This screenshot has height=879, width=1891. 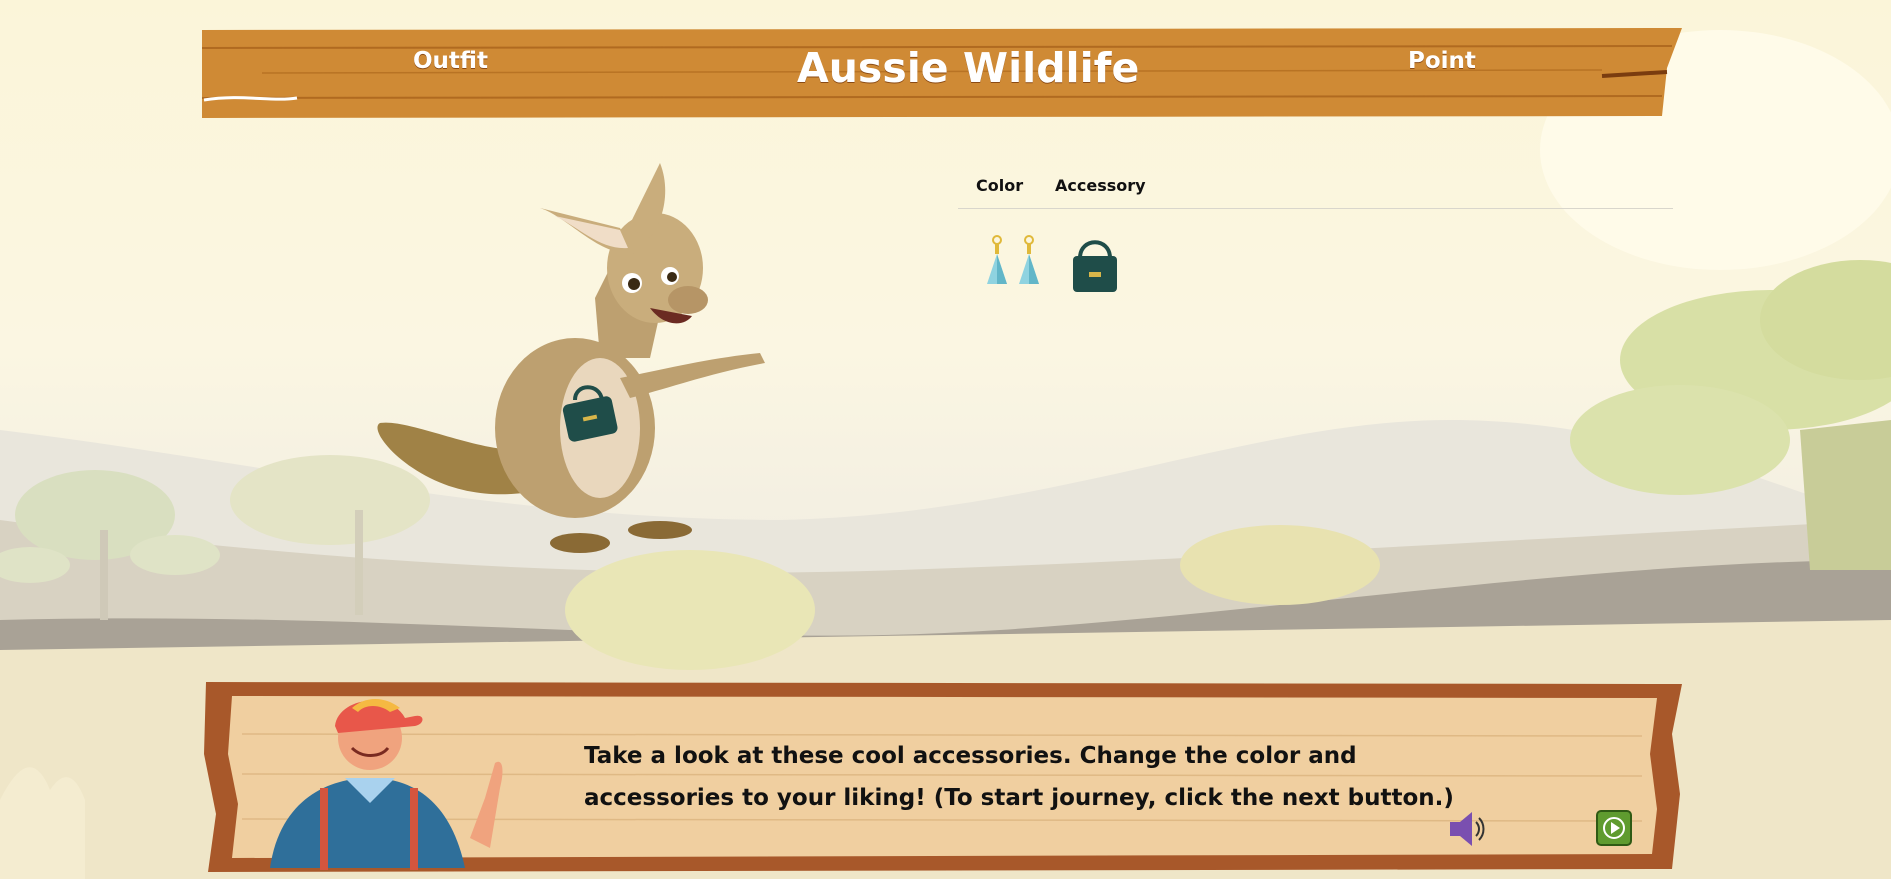 I want to click on kangaroo-character, so click(x=571, y=358).